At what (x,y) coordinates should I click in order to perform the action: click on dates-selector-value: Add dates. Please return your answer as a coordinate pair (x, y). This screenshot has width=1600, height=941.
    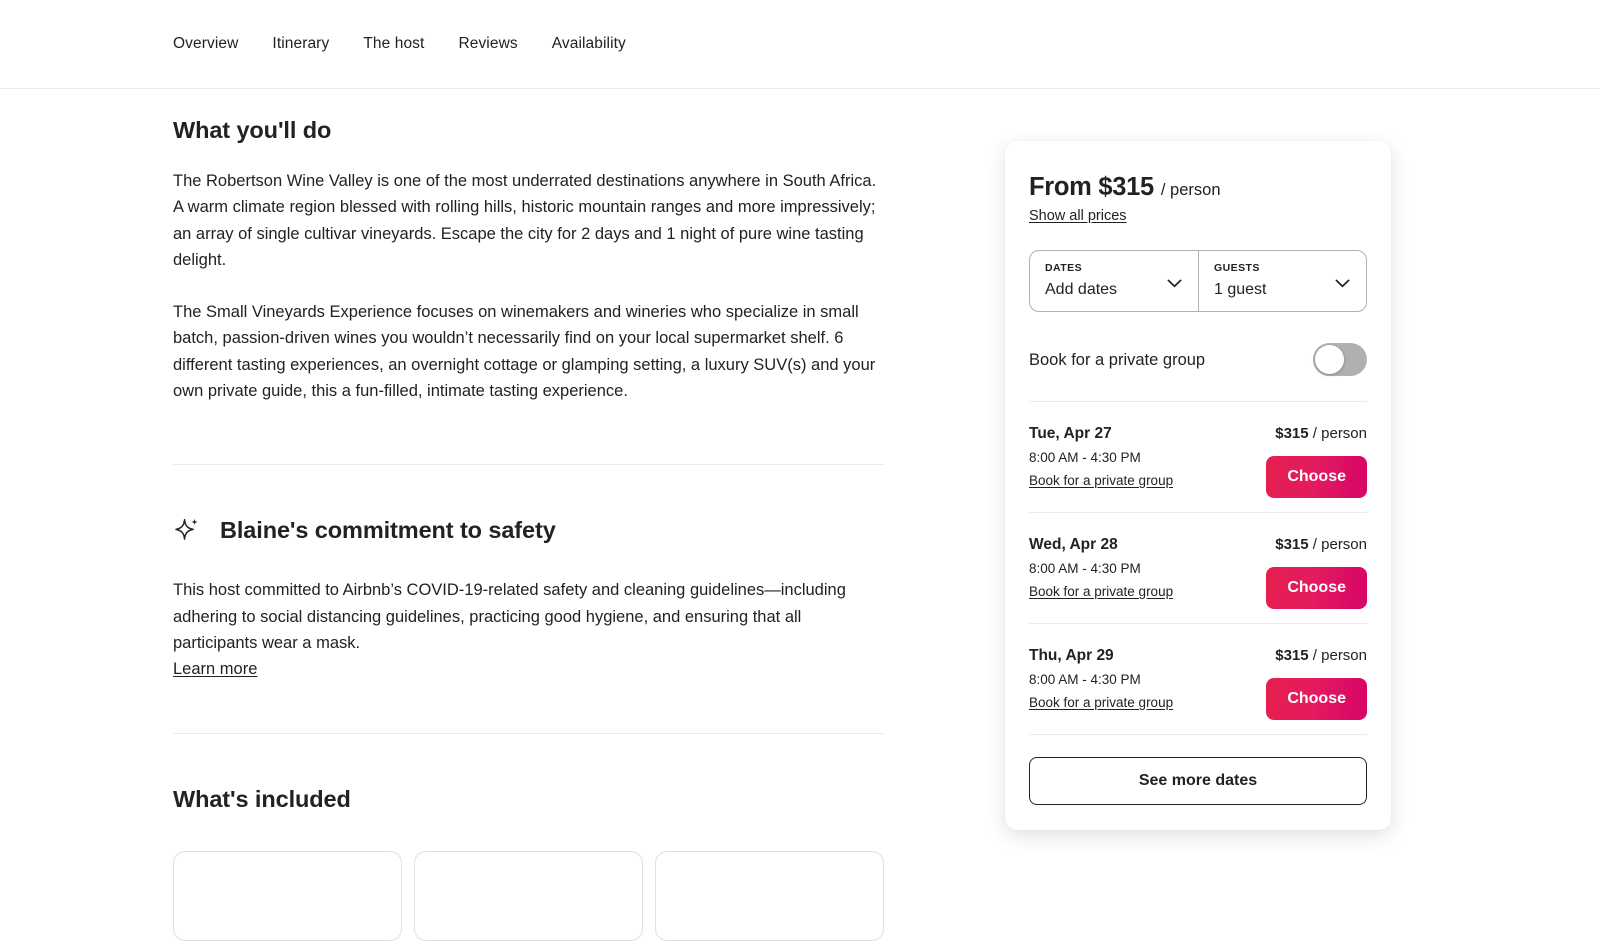
    Looking at the image, I should click on (1081, 289).